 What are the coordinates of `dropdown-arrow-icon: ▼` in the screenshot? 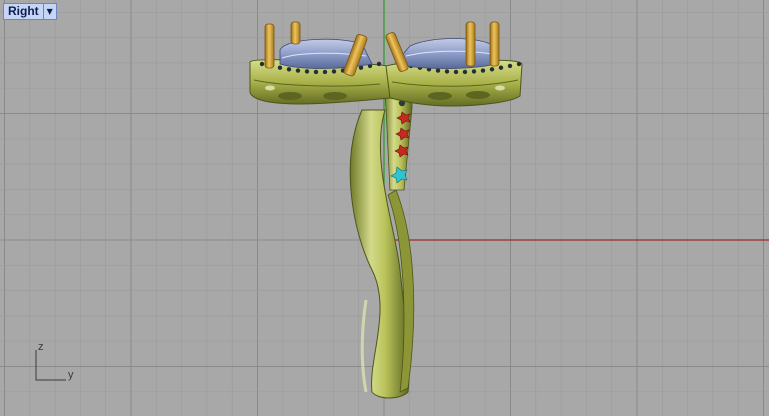 It's located at (49, 11).